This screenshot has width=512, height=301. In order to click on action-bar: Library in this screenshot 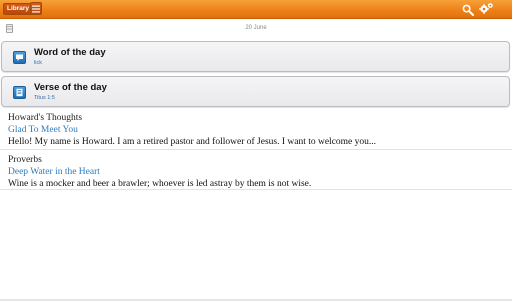, I will do `click(256, 9)`.